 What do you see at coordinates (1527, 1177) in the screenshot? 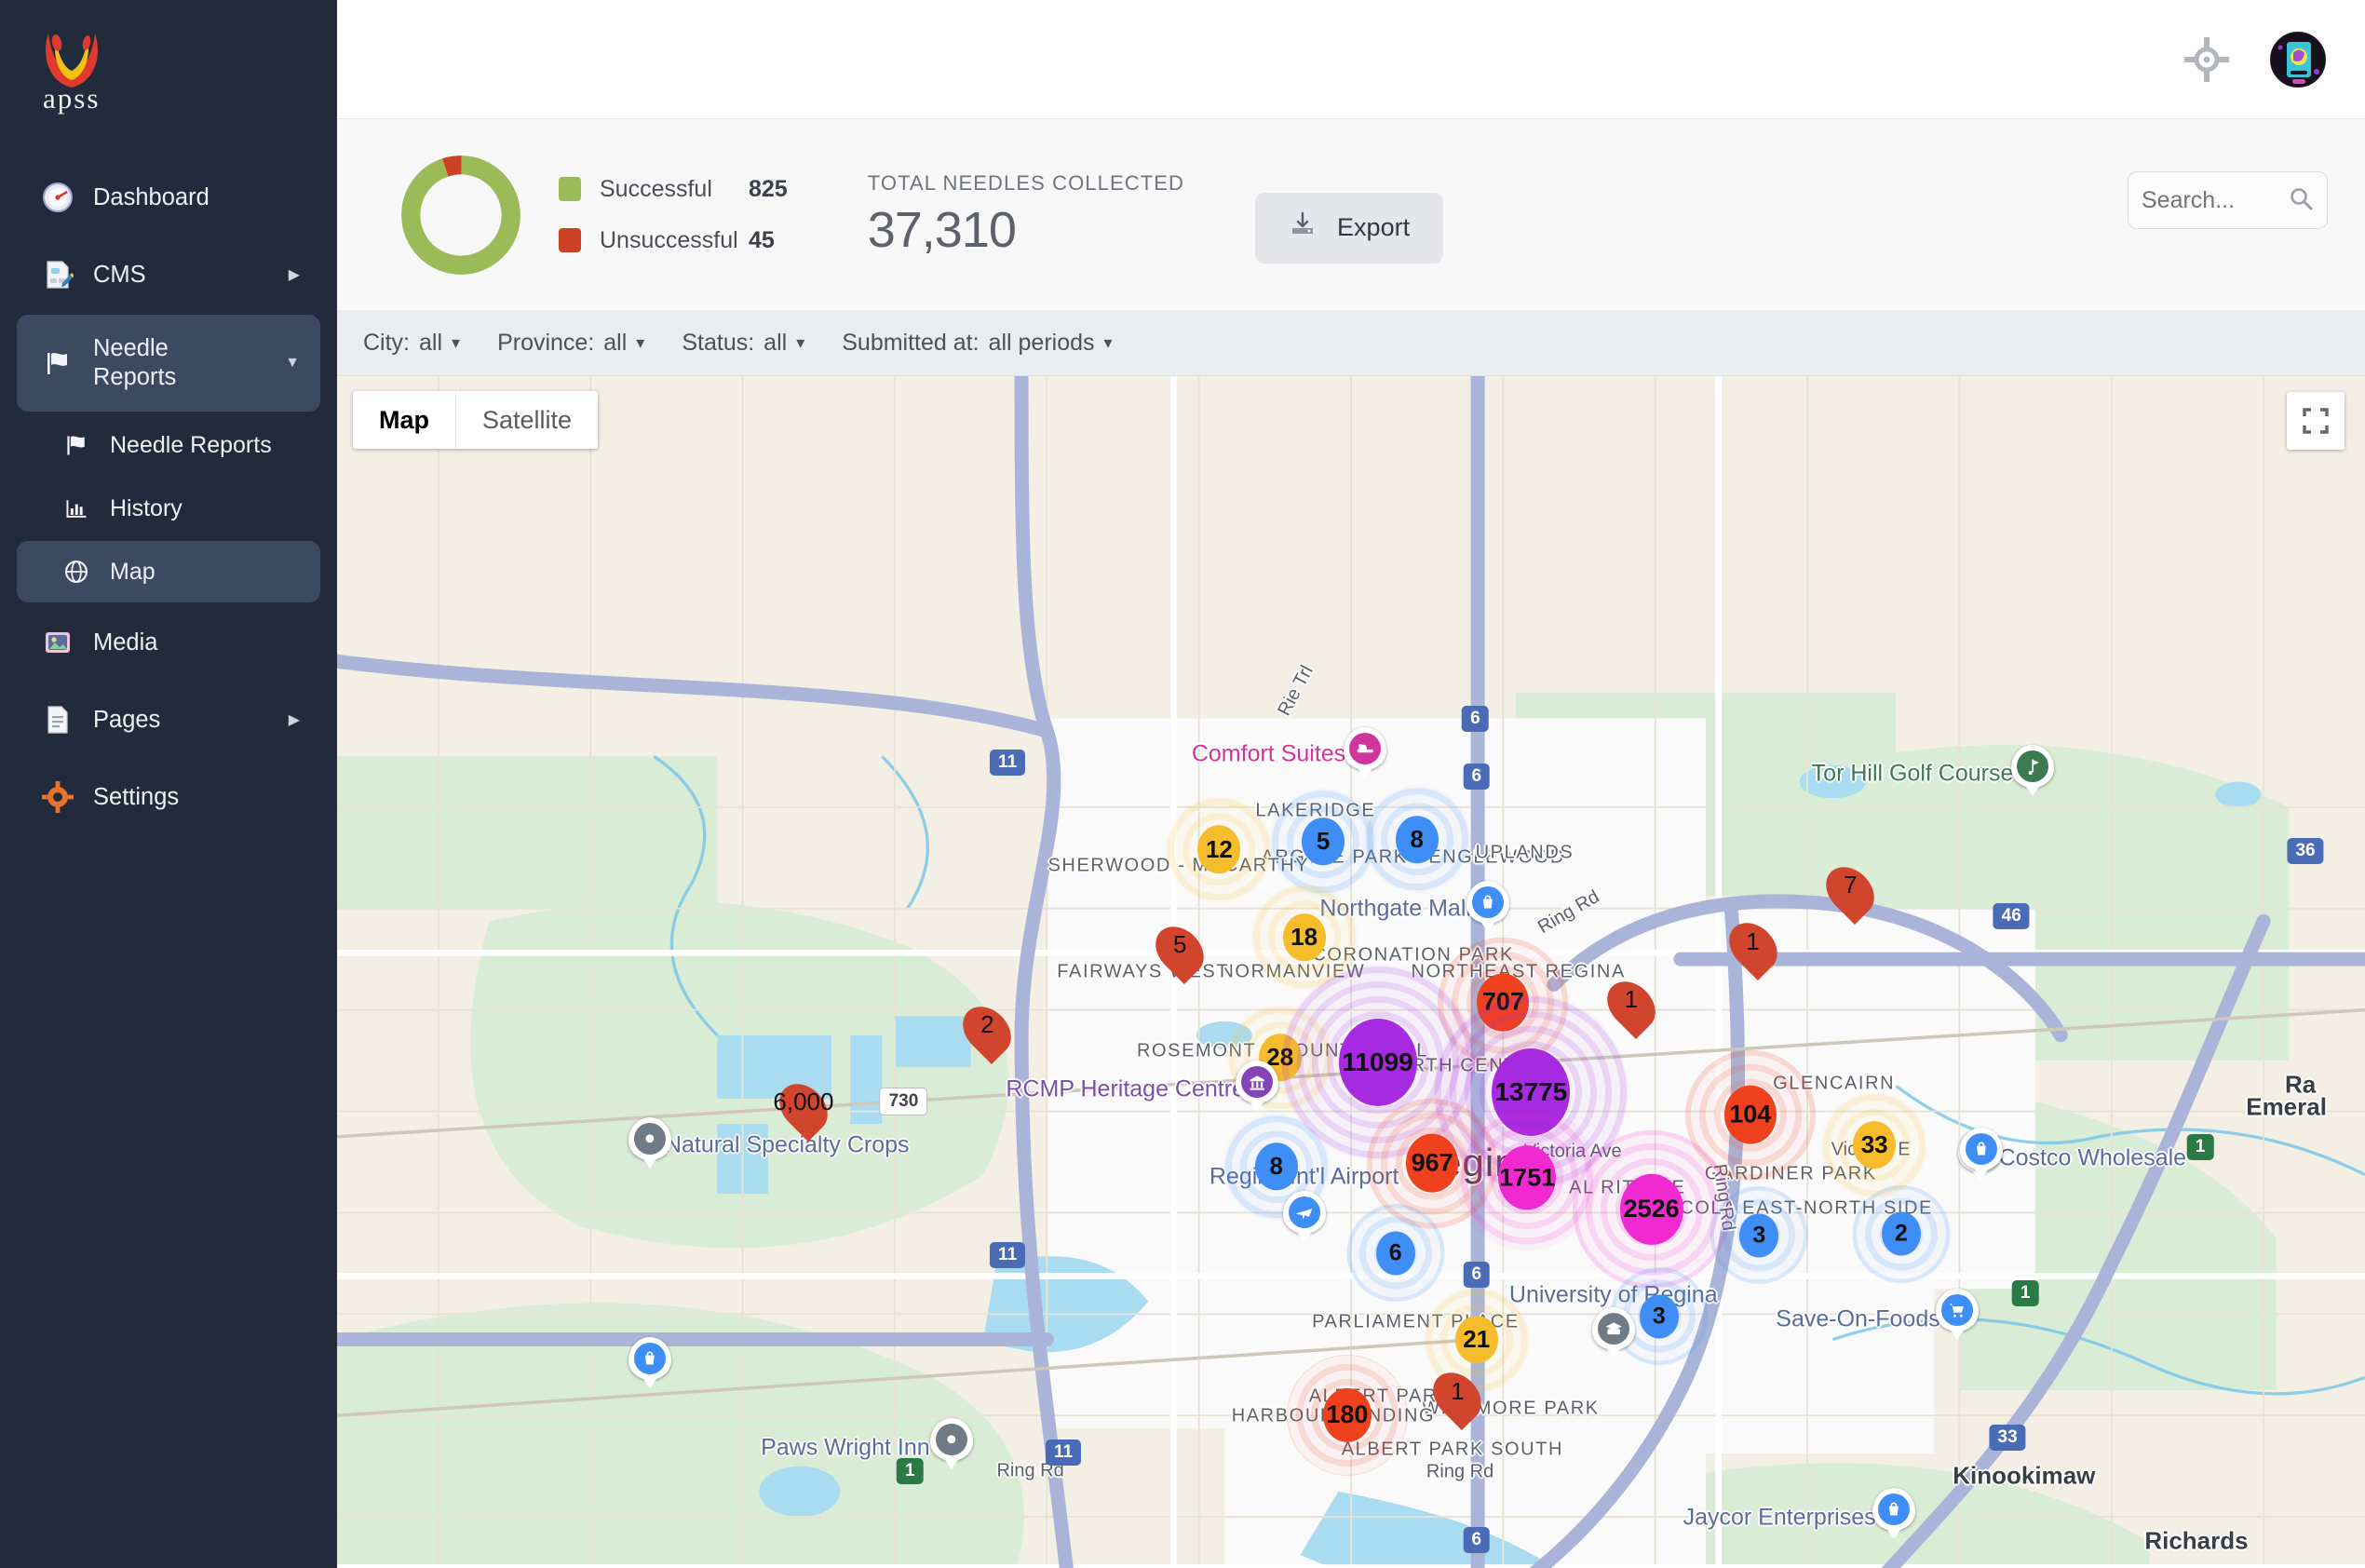
I see `map-cluster-marker: 1751` at bounding box center [1527, 1177].